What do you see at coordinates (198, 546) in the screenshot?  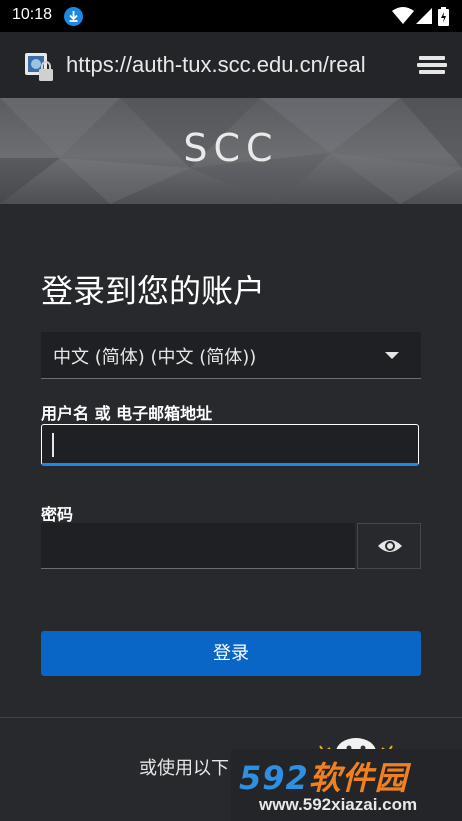 I see `password-input` at bounding box center [198, 546].